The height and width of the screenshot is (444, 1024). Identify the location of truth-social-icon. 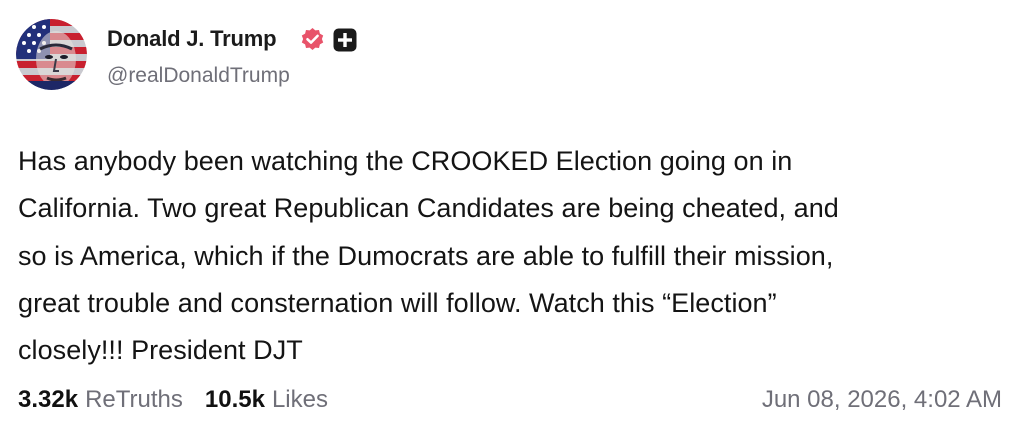
(345, 40).